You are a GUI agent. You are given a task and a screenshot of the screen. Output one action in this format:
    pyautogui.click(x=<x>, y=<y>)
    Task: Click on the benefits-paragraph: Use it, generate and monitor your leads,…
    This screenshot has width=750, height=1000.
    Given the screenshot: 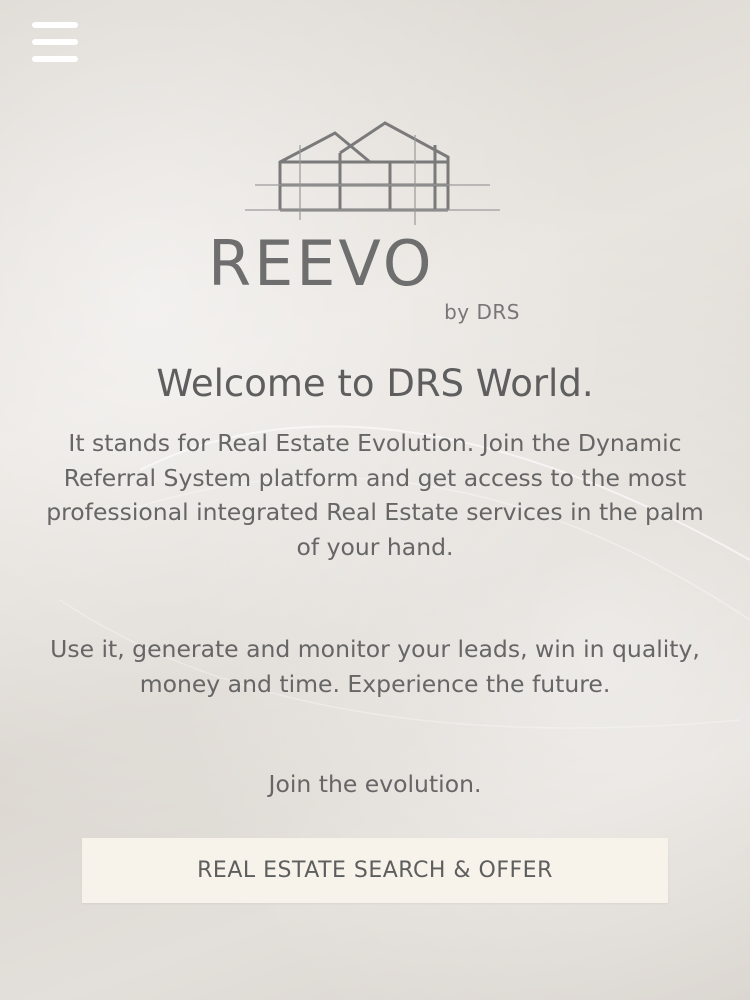 What is the action you would take?
    pyautogui.click(x=375, y=666)
    